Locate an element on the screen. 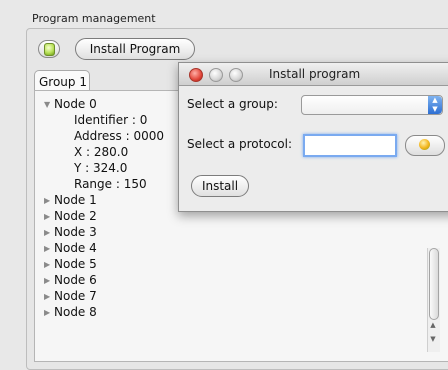 The width and height of the screenshot is (448, 370). browse-icon is located at coordinates (424, 144).